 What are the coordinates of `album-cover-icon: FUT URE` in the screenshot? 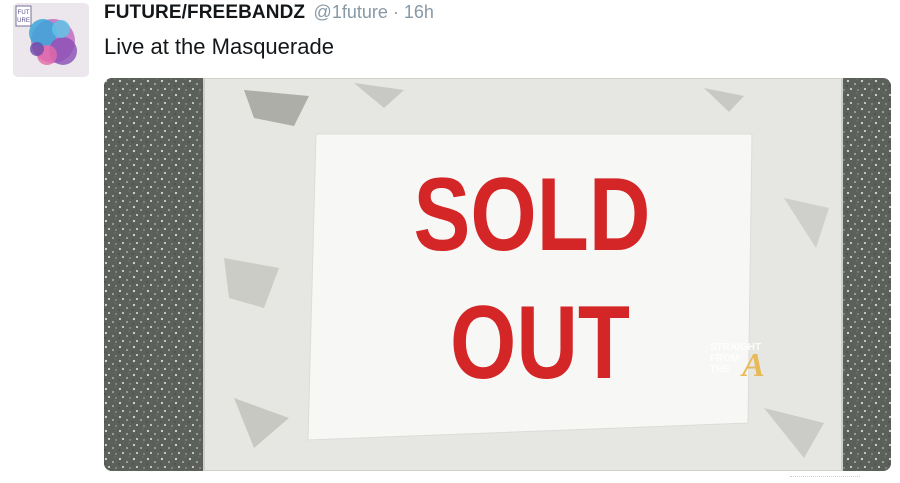 It's located at (51, 40).